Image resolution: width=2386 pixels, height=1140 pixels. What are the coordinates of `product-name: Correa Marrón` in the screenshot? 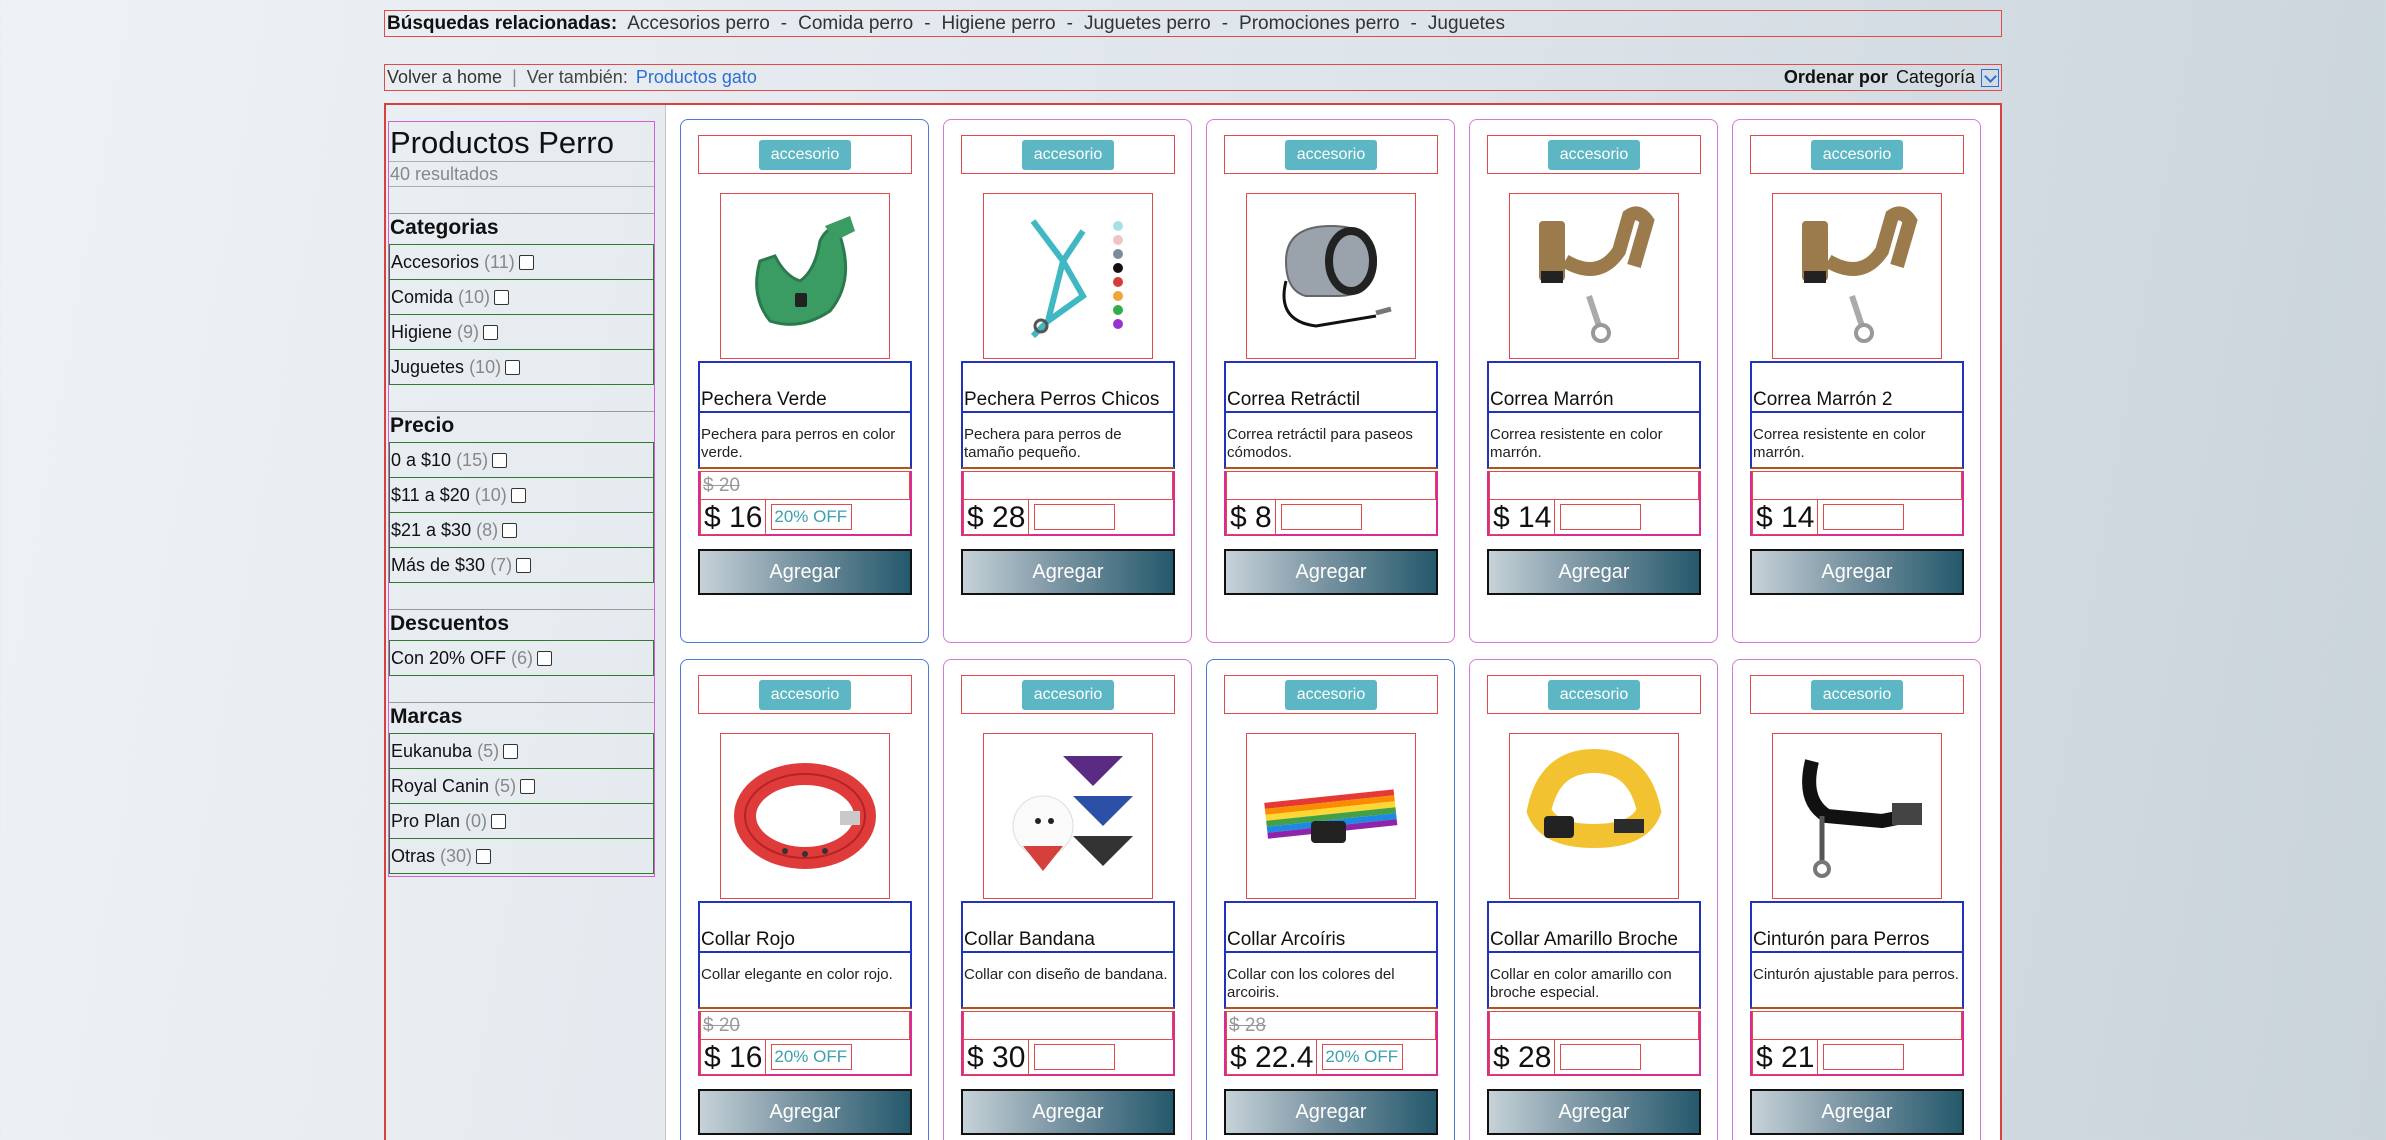 It's located at (1552, 400).